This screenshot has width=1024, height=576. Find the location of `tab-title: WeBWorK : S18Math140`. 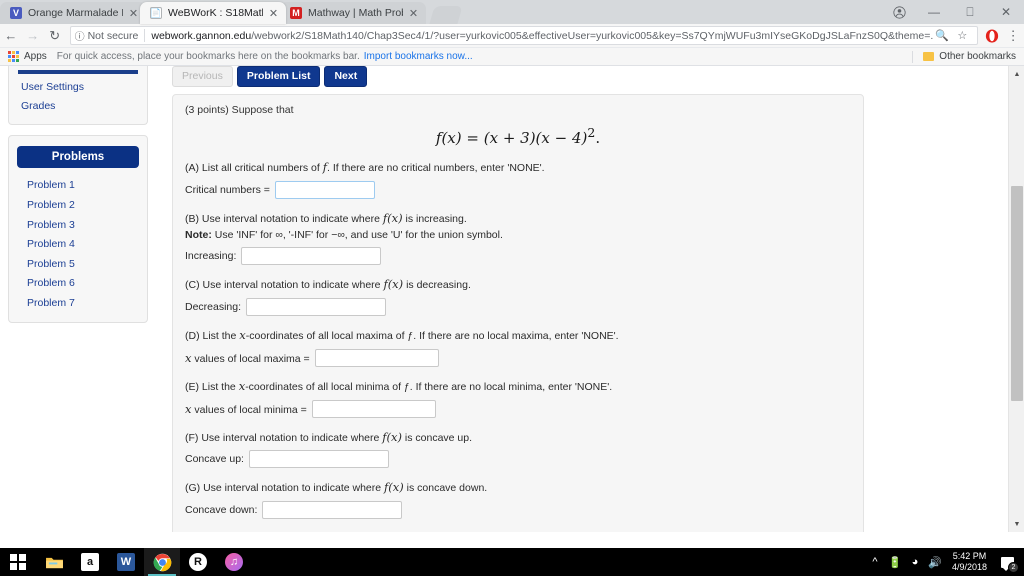

tab-title: WeBWorK : S18Math140 is located at coordinates (215, 13).